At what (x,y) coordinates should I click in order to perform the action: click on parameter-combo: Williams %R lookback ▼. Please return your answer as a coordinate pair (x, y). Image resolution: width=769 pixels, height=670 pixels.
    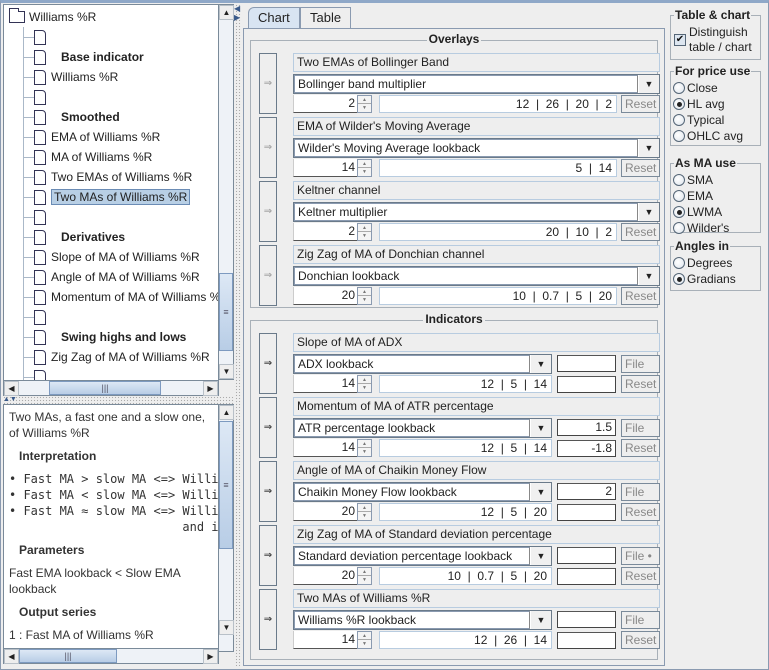
    Looking at the image, I should click on (422, 620).